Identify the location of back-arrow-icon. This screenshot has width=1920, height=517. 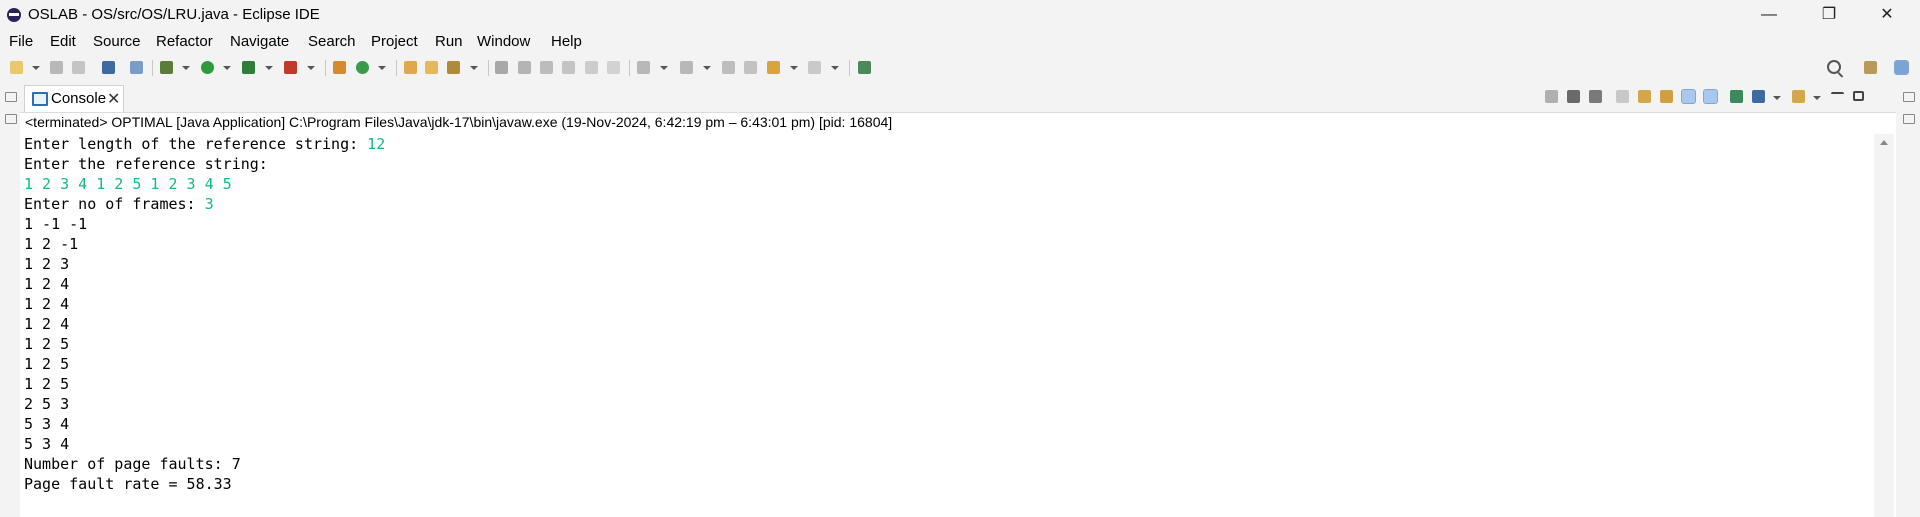
(773, 67).